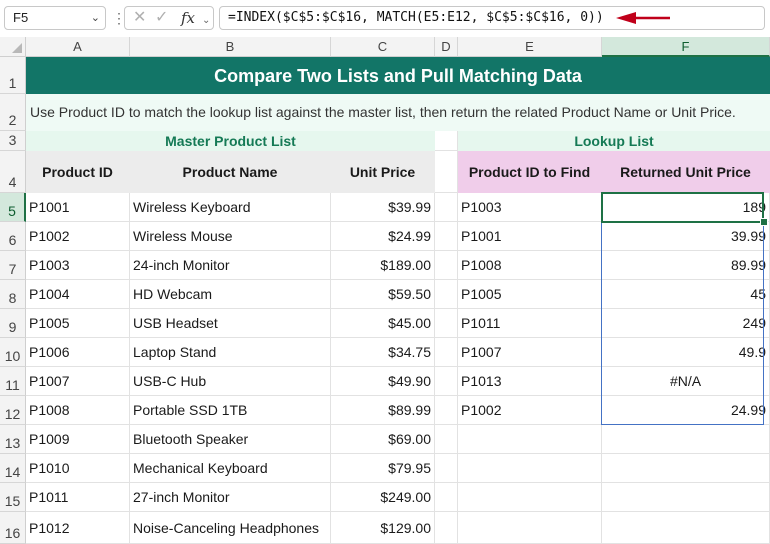 Image resolution: width=770 pixels, height=544 pixels. Describe the element at coordinates (230, 294) in the screenshot. I see `master-product-name: HD Webcam` at that location.